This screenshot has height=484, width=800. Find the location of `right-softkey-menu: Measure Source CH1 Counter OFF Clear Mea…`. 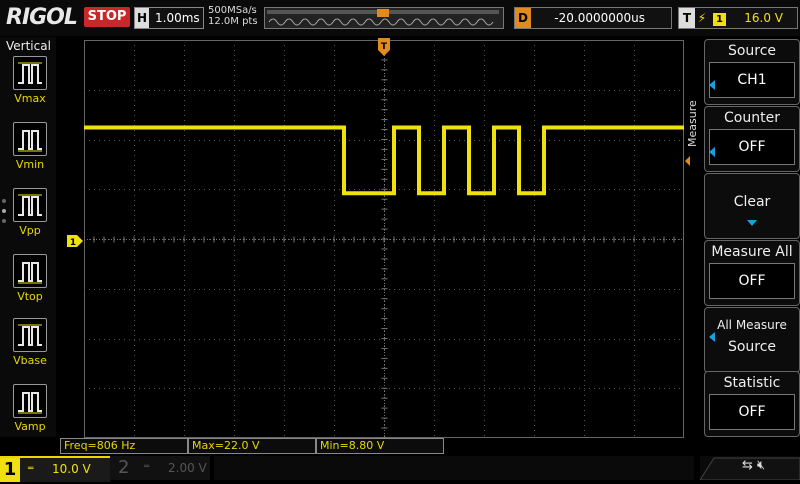

right-softkey-menu: Measure Source CH1 Counter OFF Clear Mea… is located at coordinates (743, 237).